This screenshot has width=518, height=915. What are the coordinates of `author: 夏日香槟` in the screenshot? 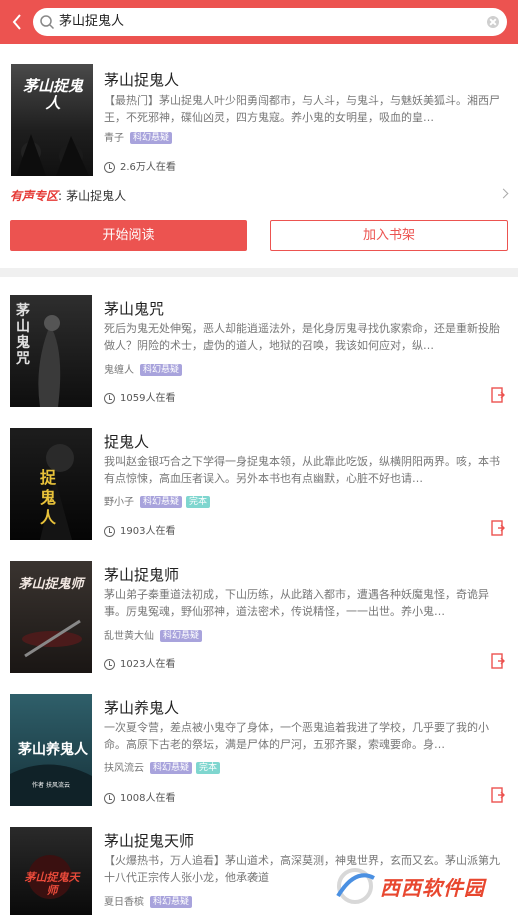 It's located at (124, 902).